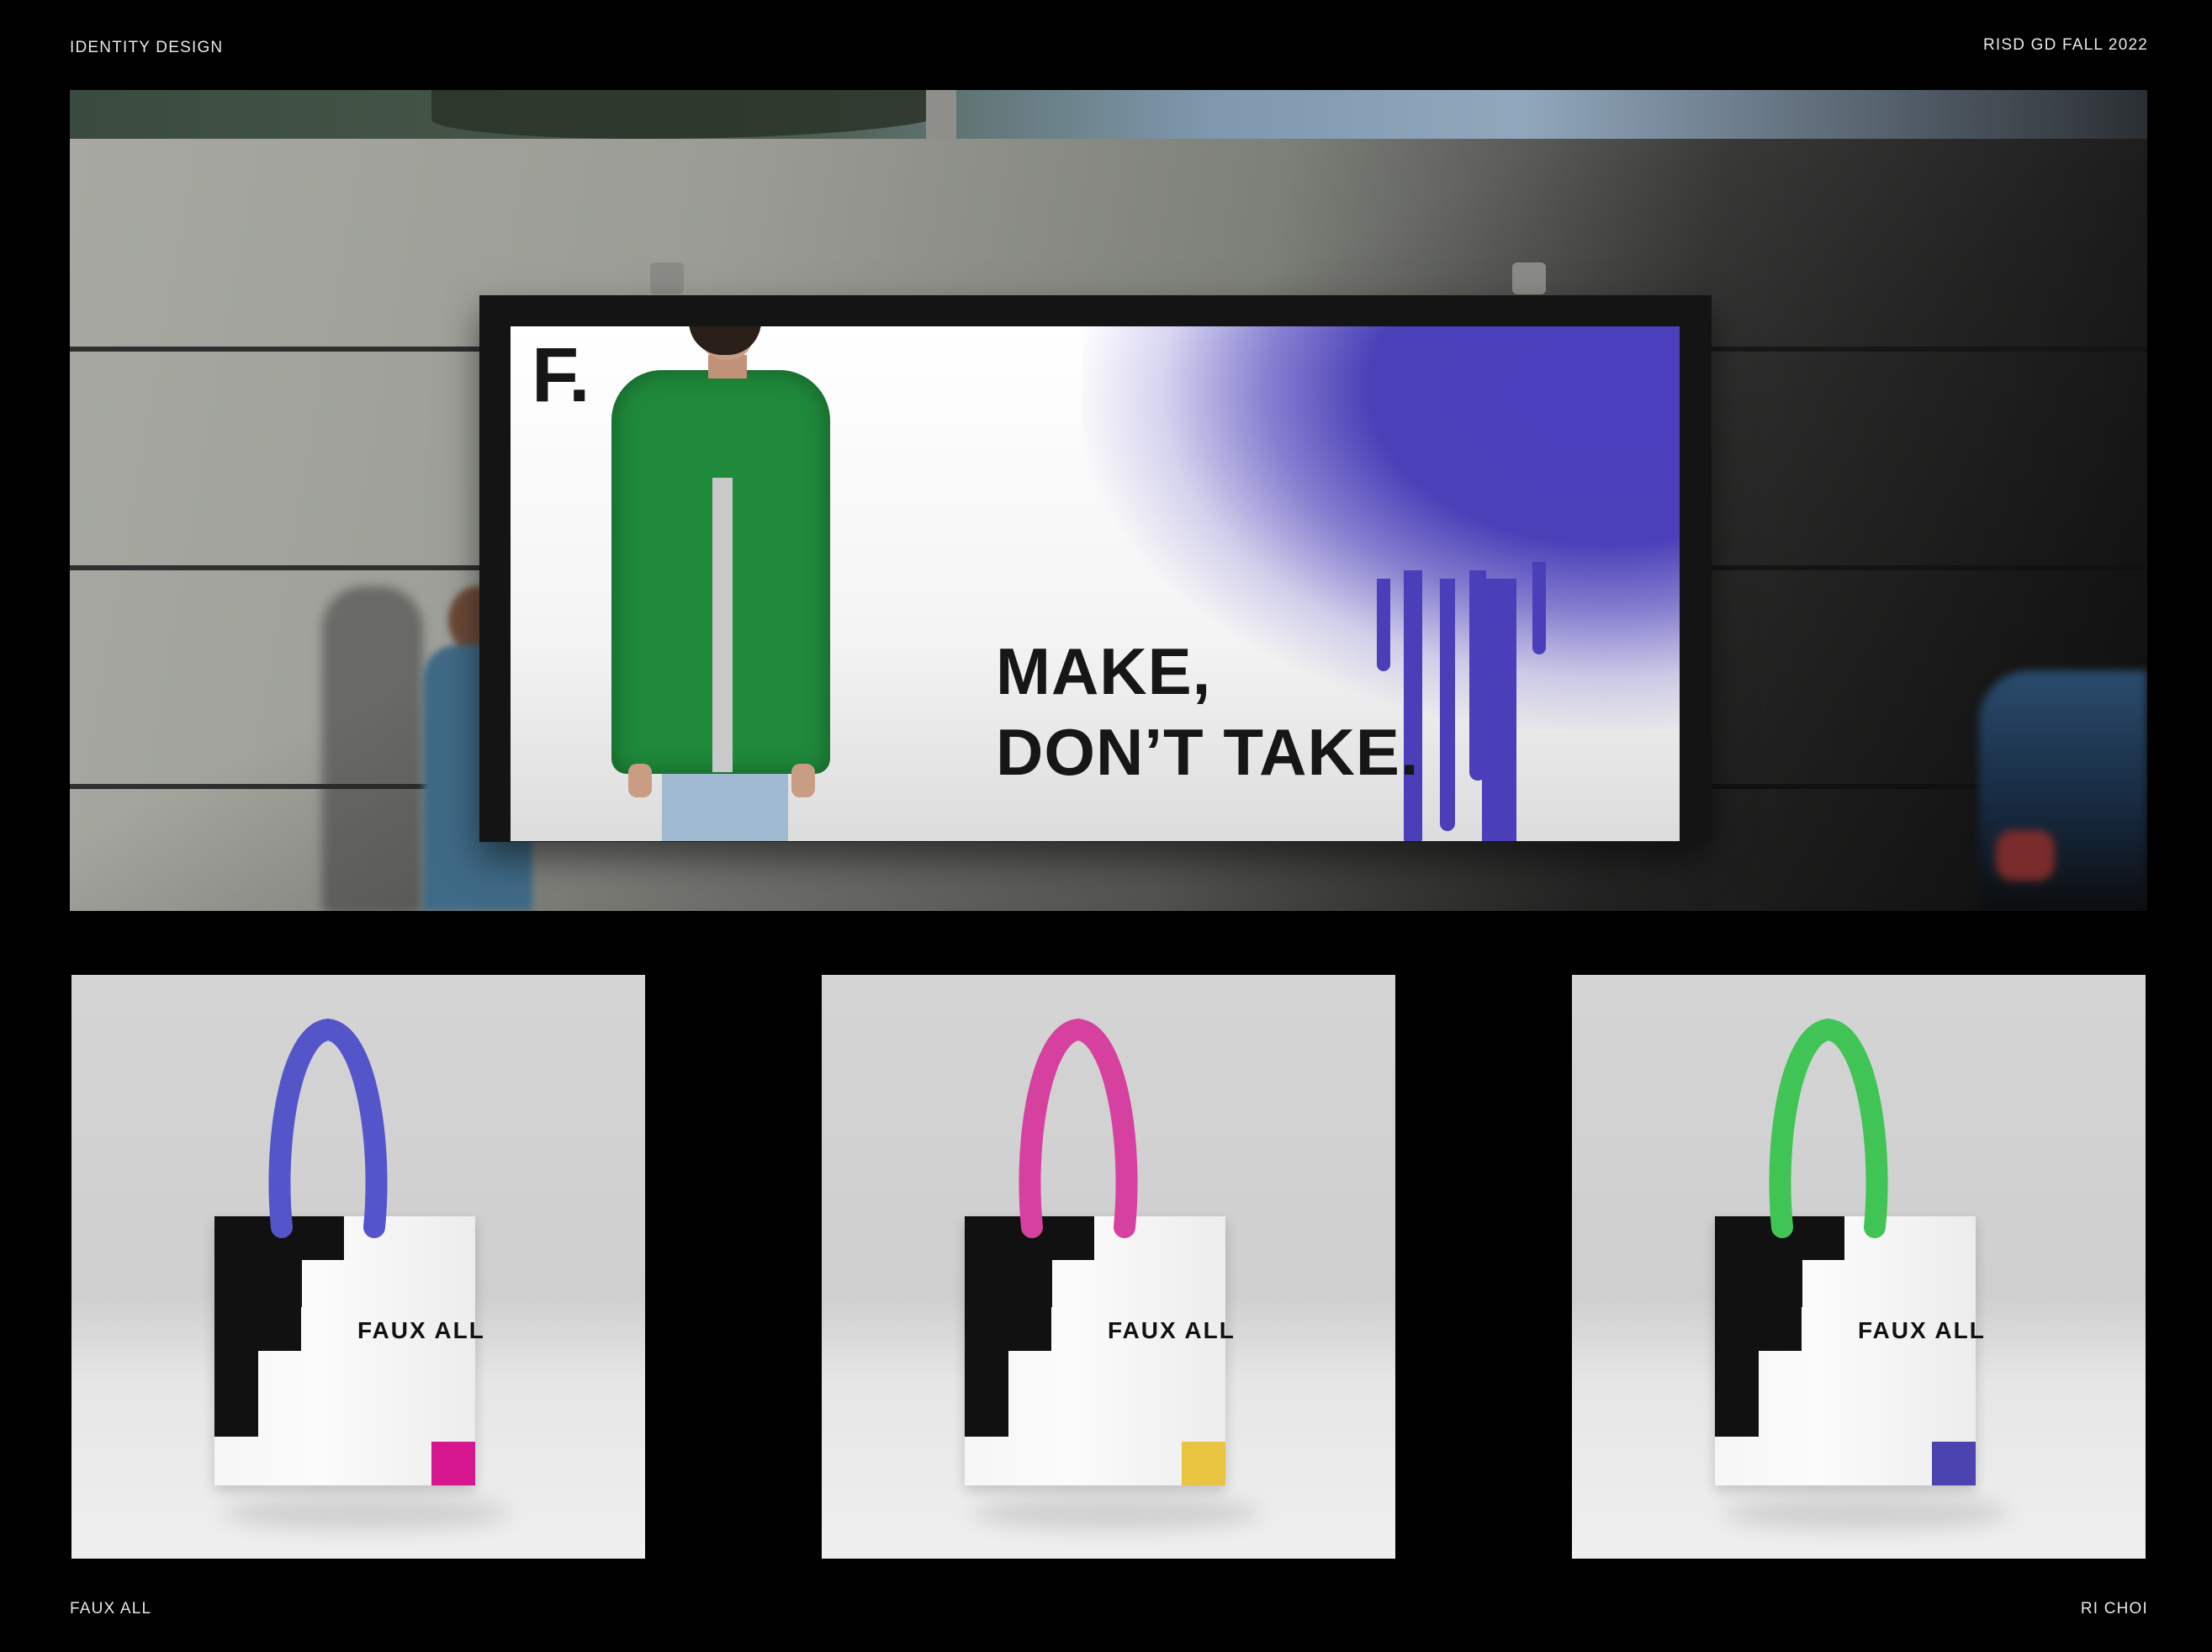  I want to click on shopping-bag-panel-green-handle: FAUX ALL, so click(1859, 1267).